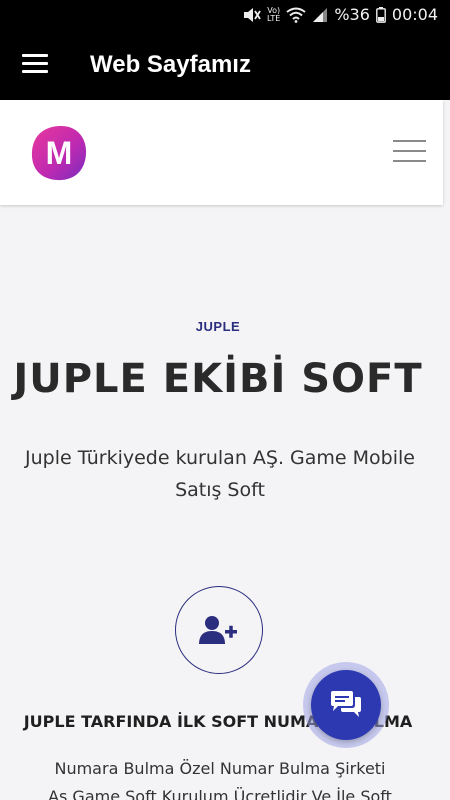 The width and height of the screenshot is (450, 800). Describe the element at coordinates (296, 15) in the screenshot. I see `wifi-icon` at that location.